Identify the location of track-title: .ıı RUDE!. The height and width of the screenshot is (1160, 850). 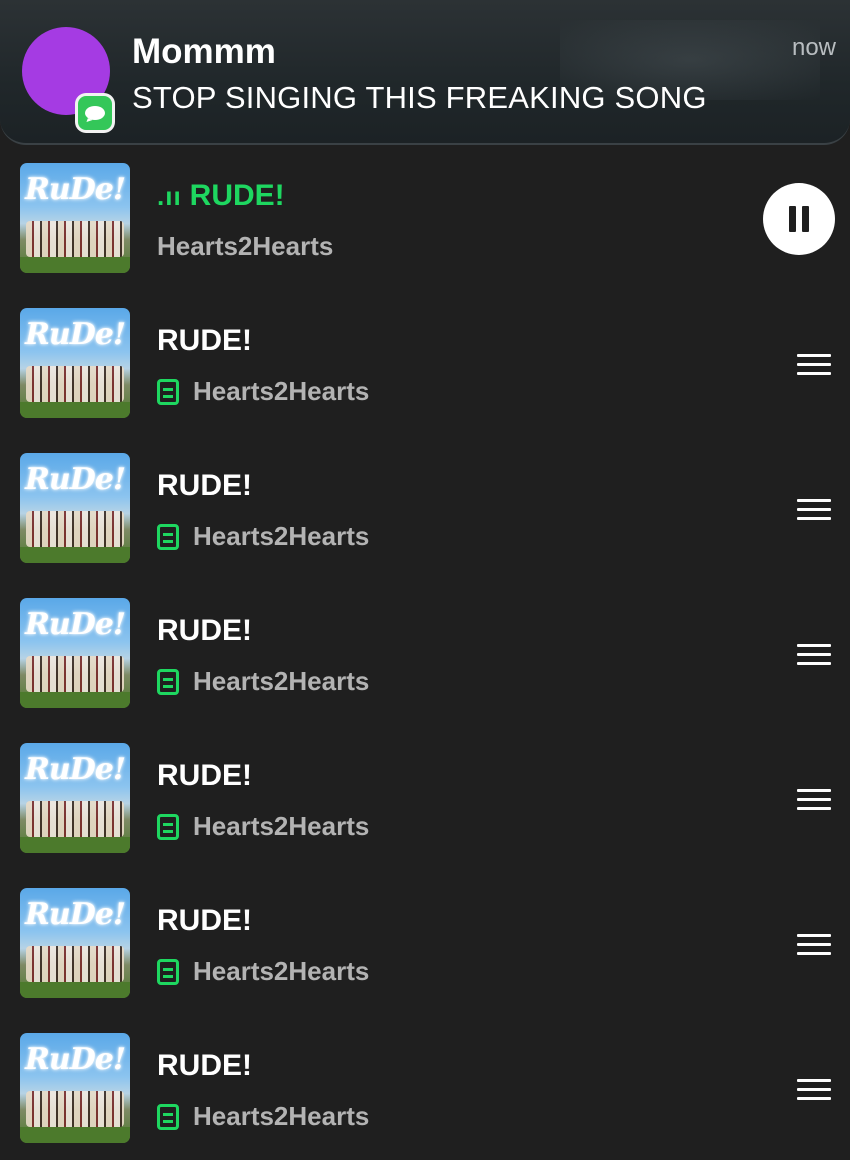
(221, 196).